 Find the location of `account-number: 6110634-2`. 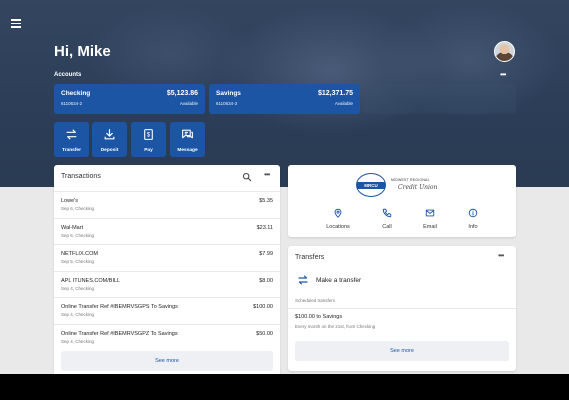

account-number: 6110634-2 is located at coordinates (72, 103).